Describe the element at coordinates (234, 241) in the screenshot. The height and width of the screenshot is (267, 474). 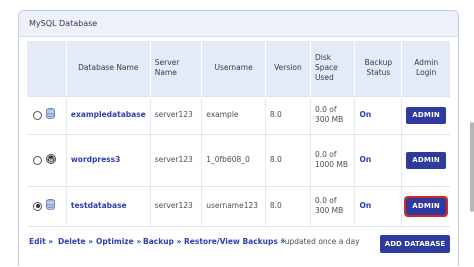
I see `restore-view-backups-link: Restore/View Backups »` at that location.